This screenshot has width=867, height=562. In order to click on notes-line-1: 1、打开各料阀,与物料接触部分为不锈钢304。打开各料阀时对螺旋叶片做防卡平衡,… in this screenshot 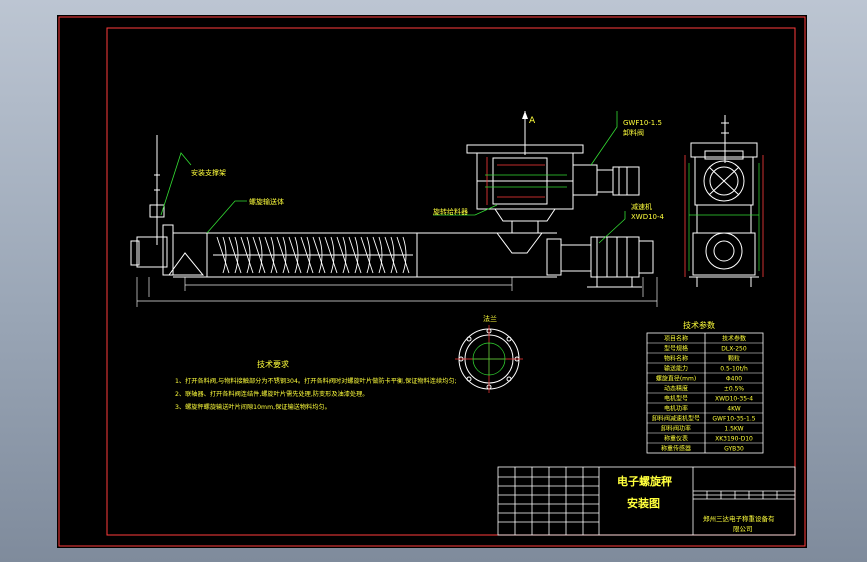, I will do `click(316, 381)`.